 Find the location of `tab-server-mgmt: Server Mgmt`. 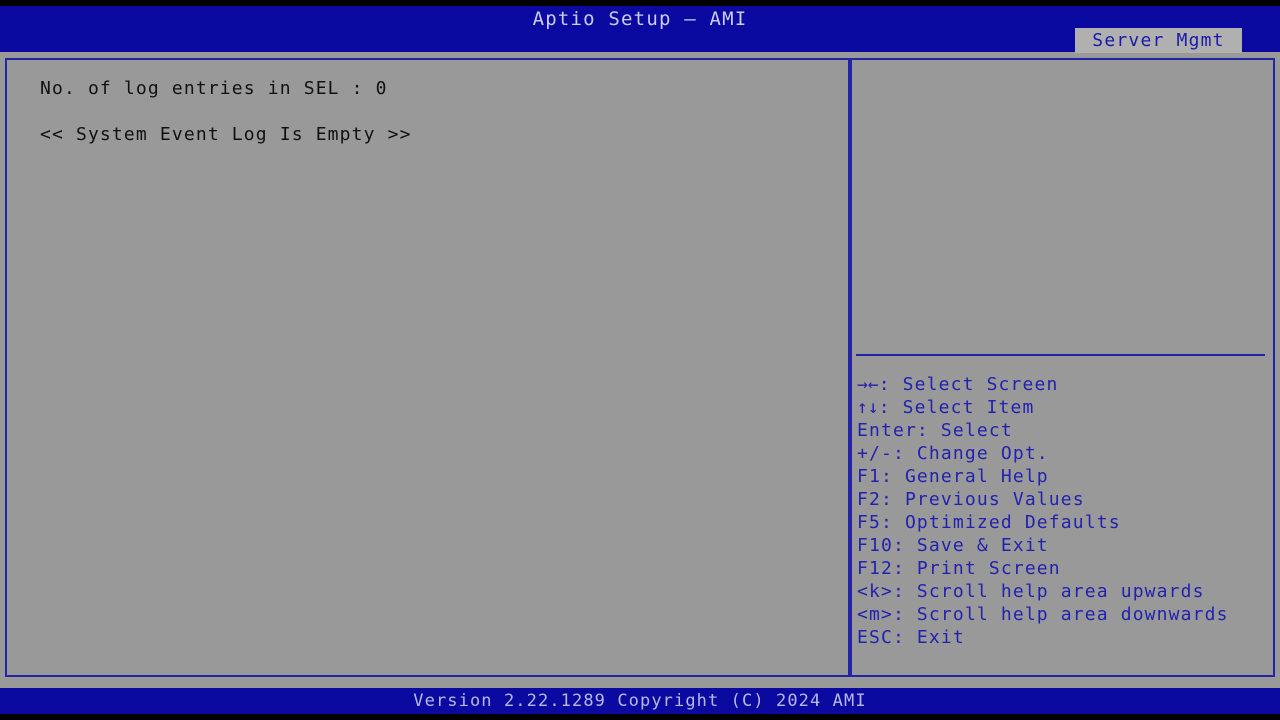

tab-server-mgmt: Server Mgmt is located at coordinates (1158, 40).